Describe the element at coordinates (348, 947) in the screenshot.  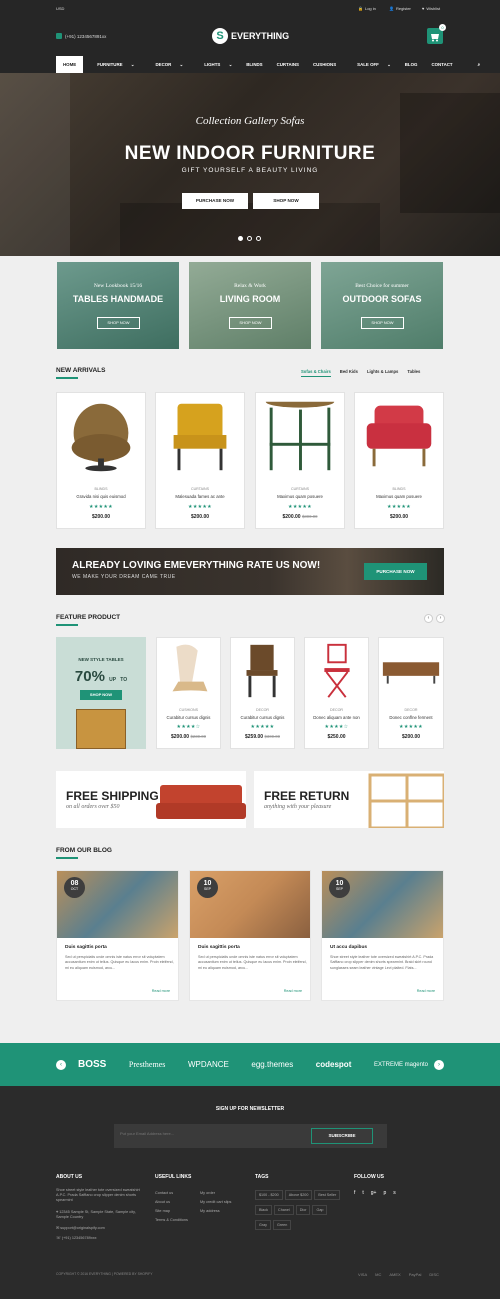
I see `post-title: Ut accu dapibus` at that location.